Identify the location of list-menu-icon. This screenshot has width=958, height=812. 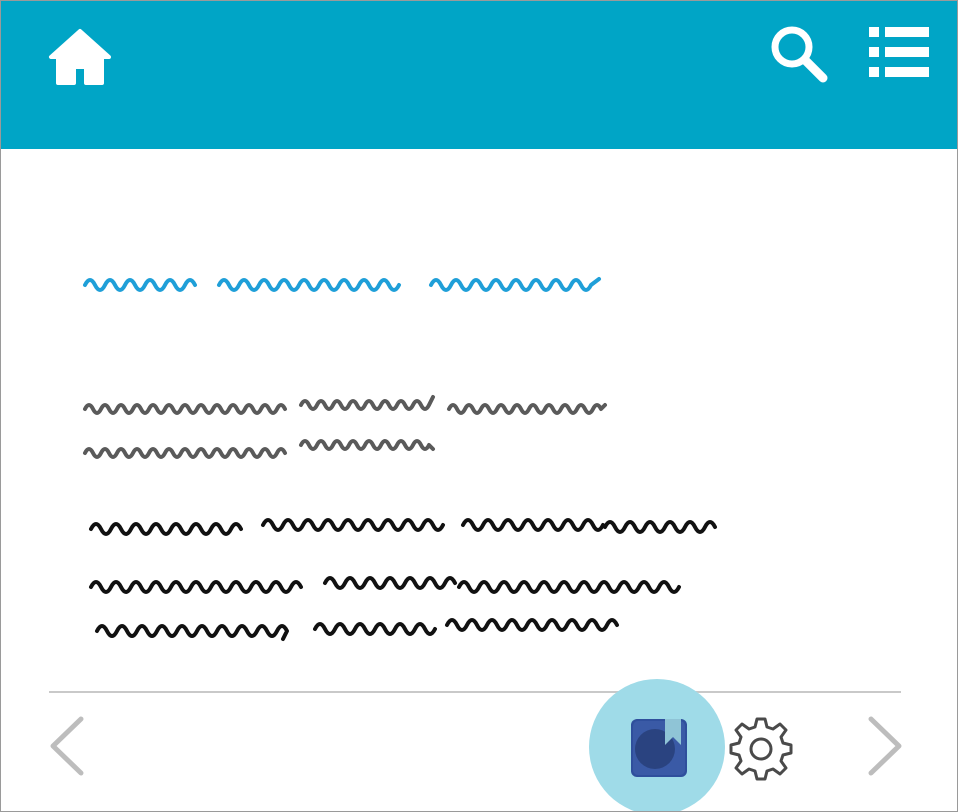
(899, 52).